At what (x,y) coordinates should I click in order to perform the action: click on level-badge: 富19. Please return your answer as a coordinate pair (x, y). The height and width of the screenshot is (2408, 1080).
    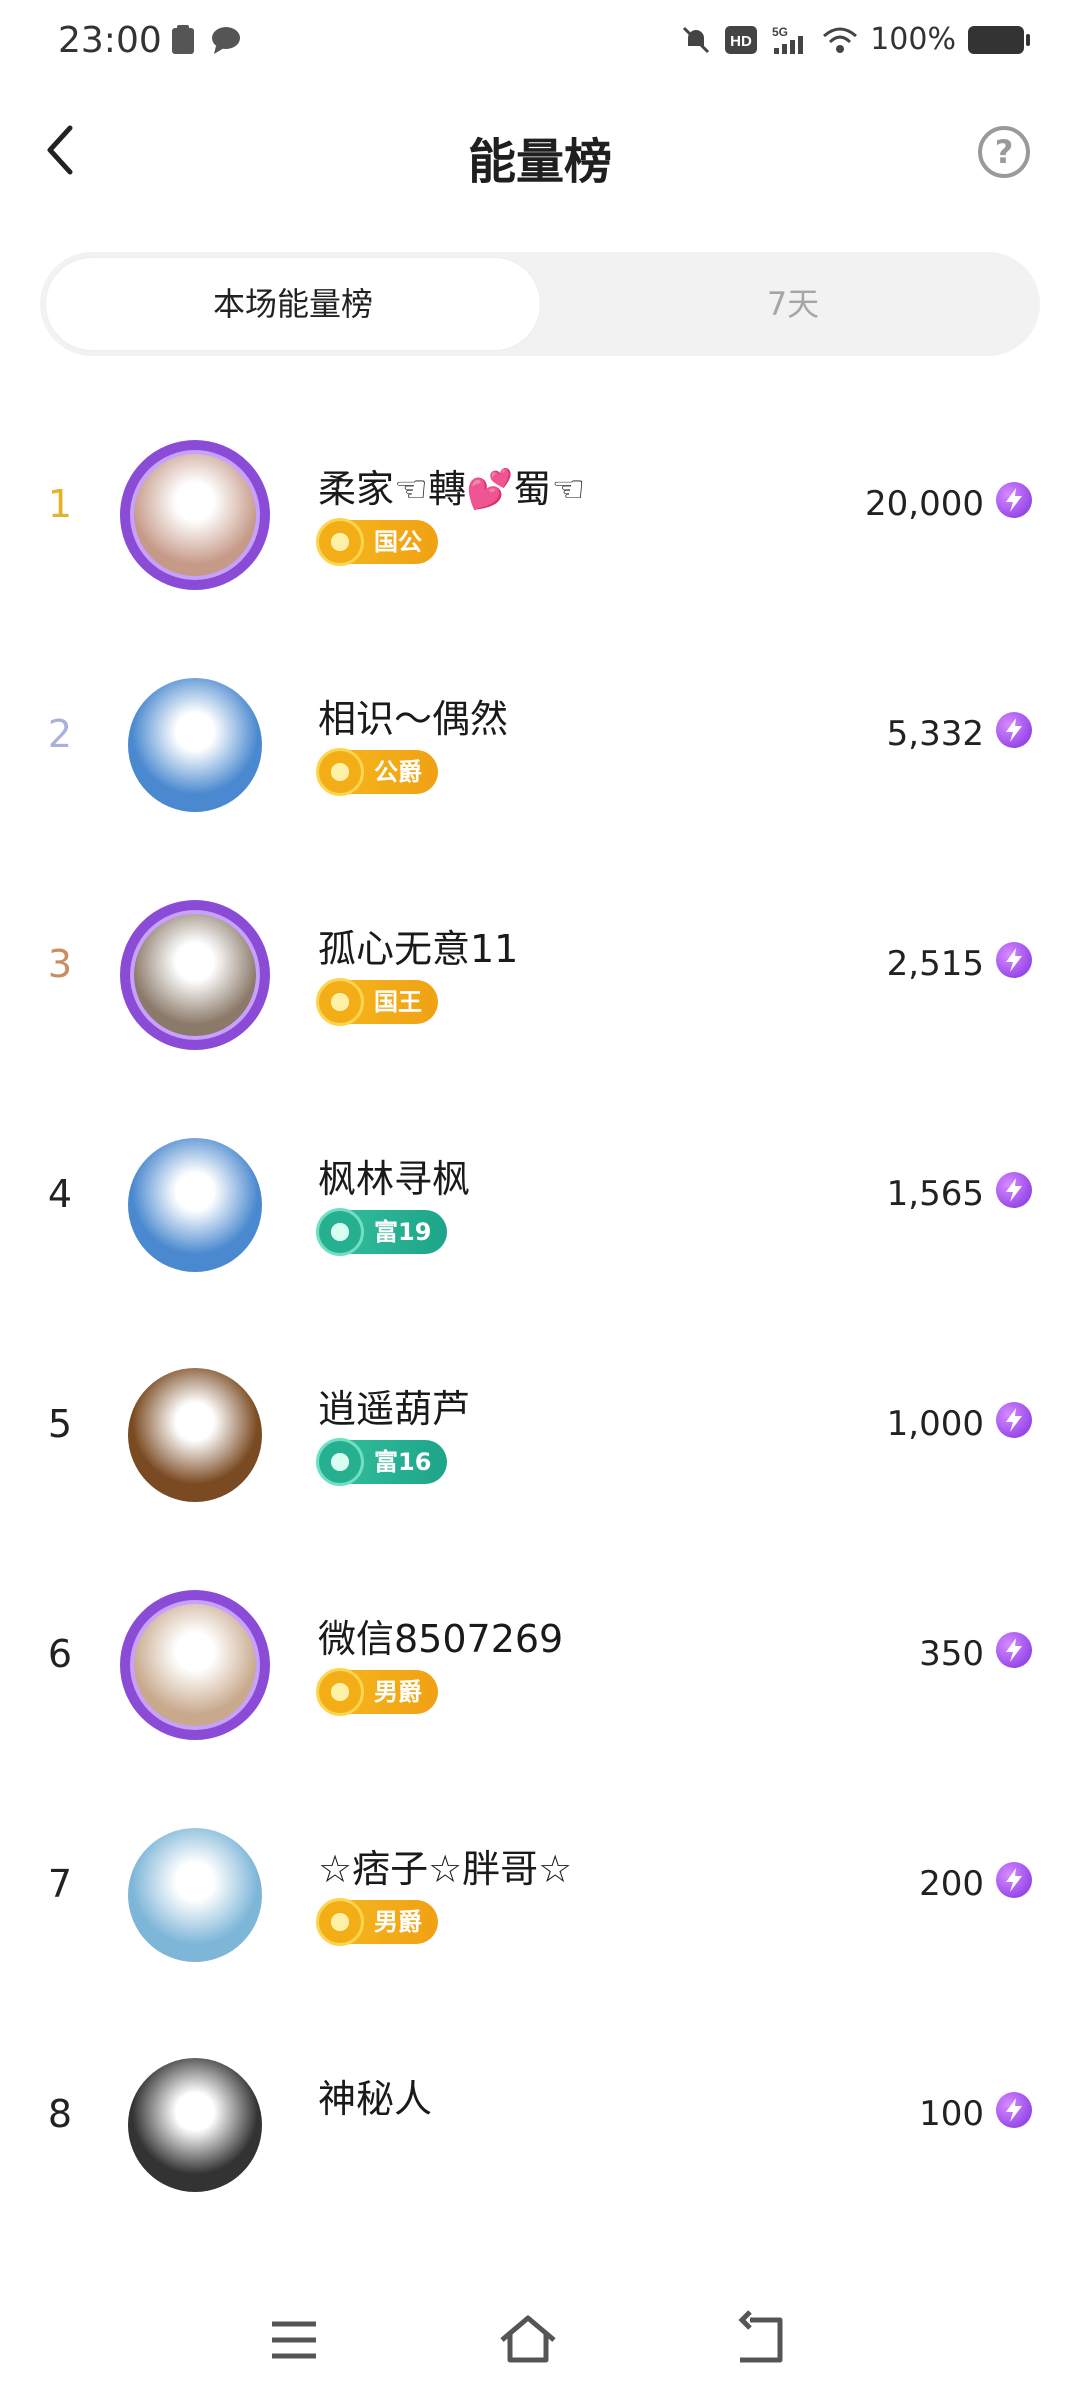
    Looking at the image, I should click on (382, 1232).